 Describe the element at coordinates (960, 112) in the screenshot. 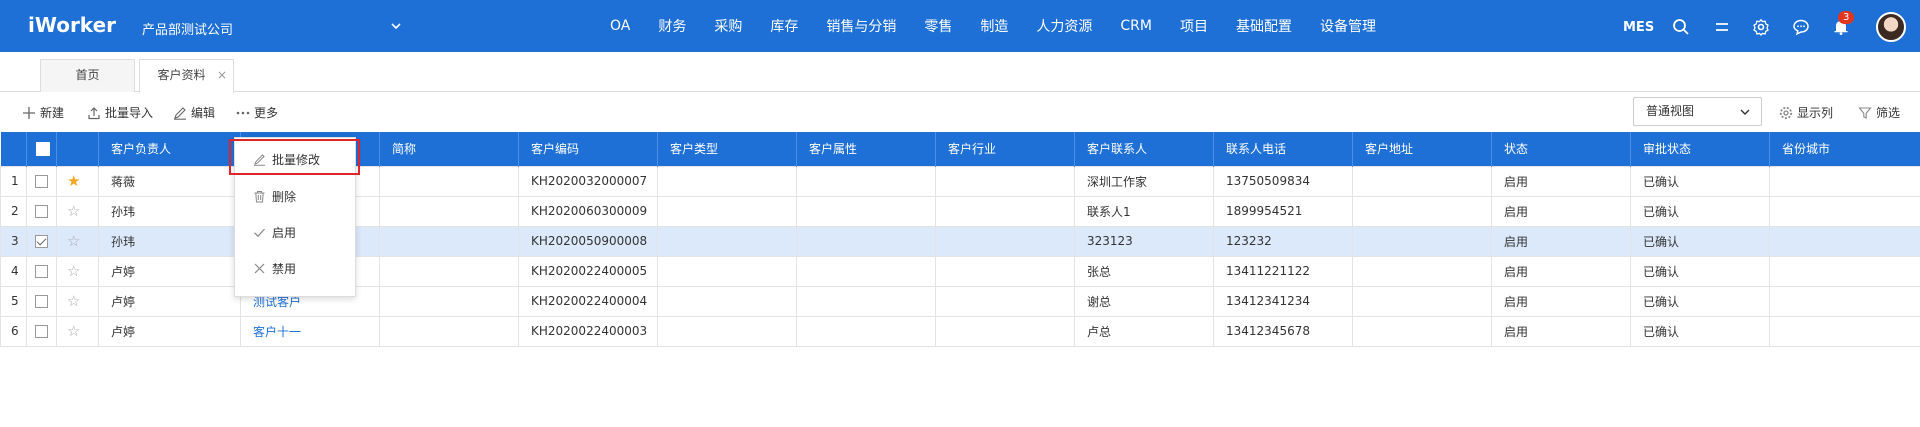

I see `toolbar: 新建 批量导入 编辑 更多 显示列 筛选` at that location.